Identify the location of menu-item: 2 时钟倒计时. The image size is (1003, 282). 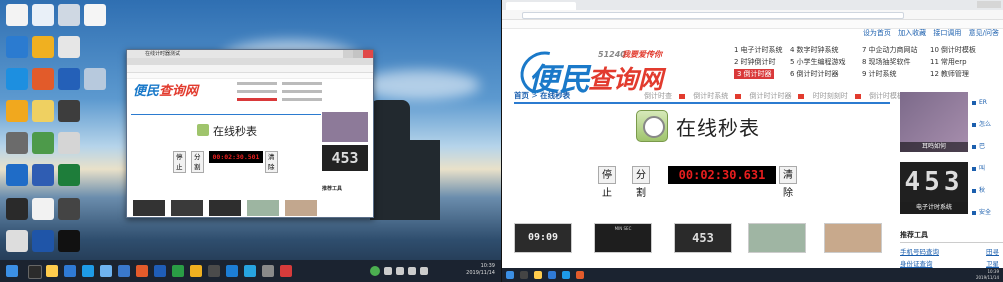
(754, 62).